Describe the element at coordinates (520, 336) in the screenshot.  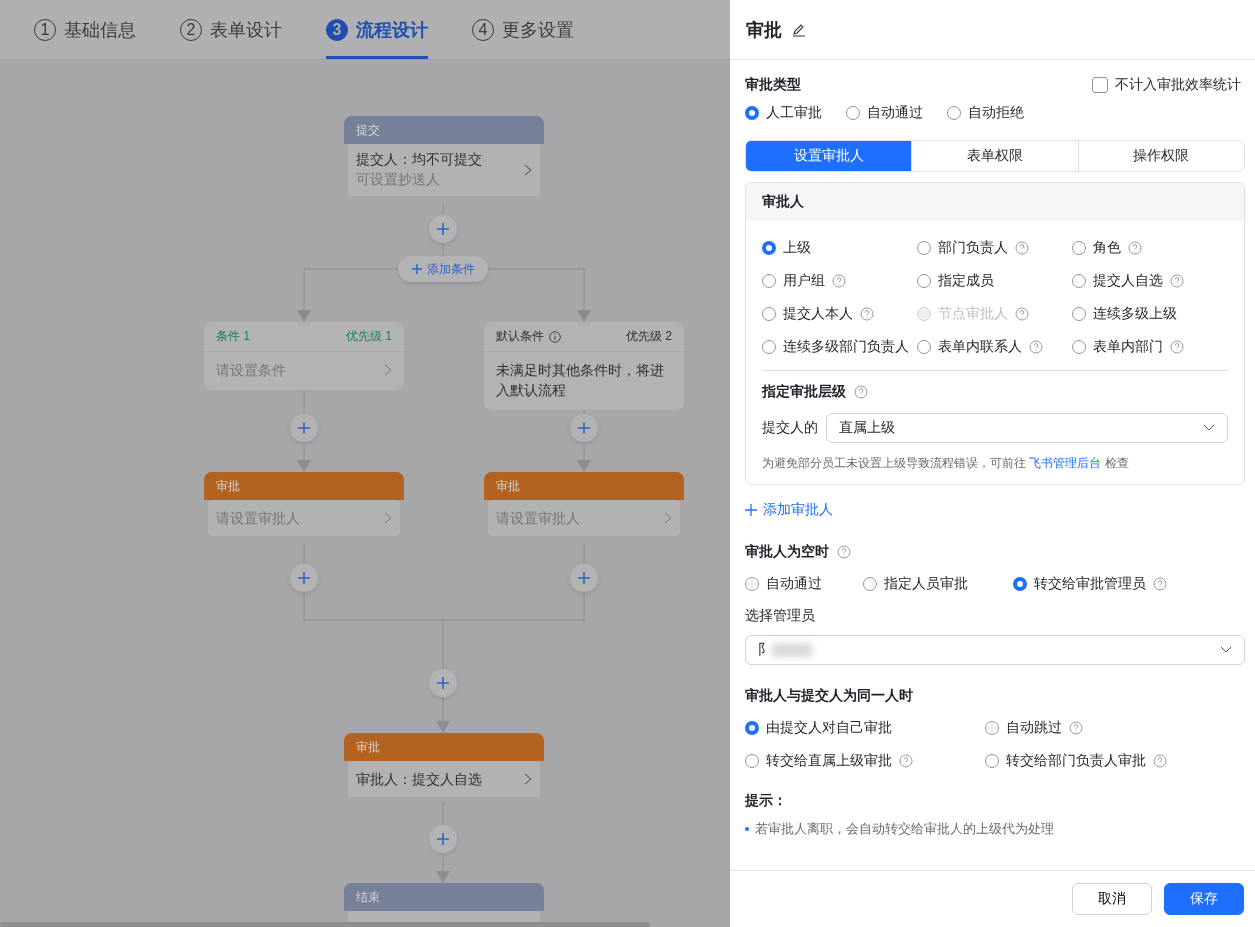
I see `condition-title: 默认条件` at that location.